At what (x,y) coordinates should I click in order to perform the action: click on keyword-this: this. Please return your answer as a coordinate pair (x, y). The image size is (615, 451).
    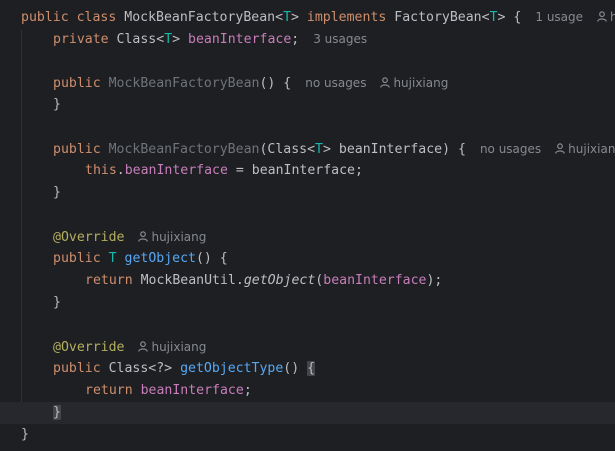
    Looking at the image, I should click on (101, 170).